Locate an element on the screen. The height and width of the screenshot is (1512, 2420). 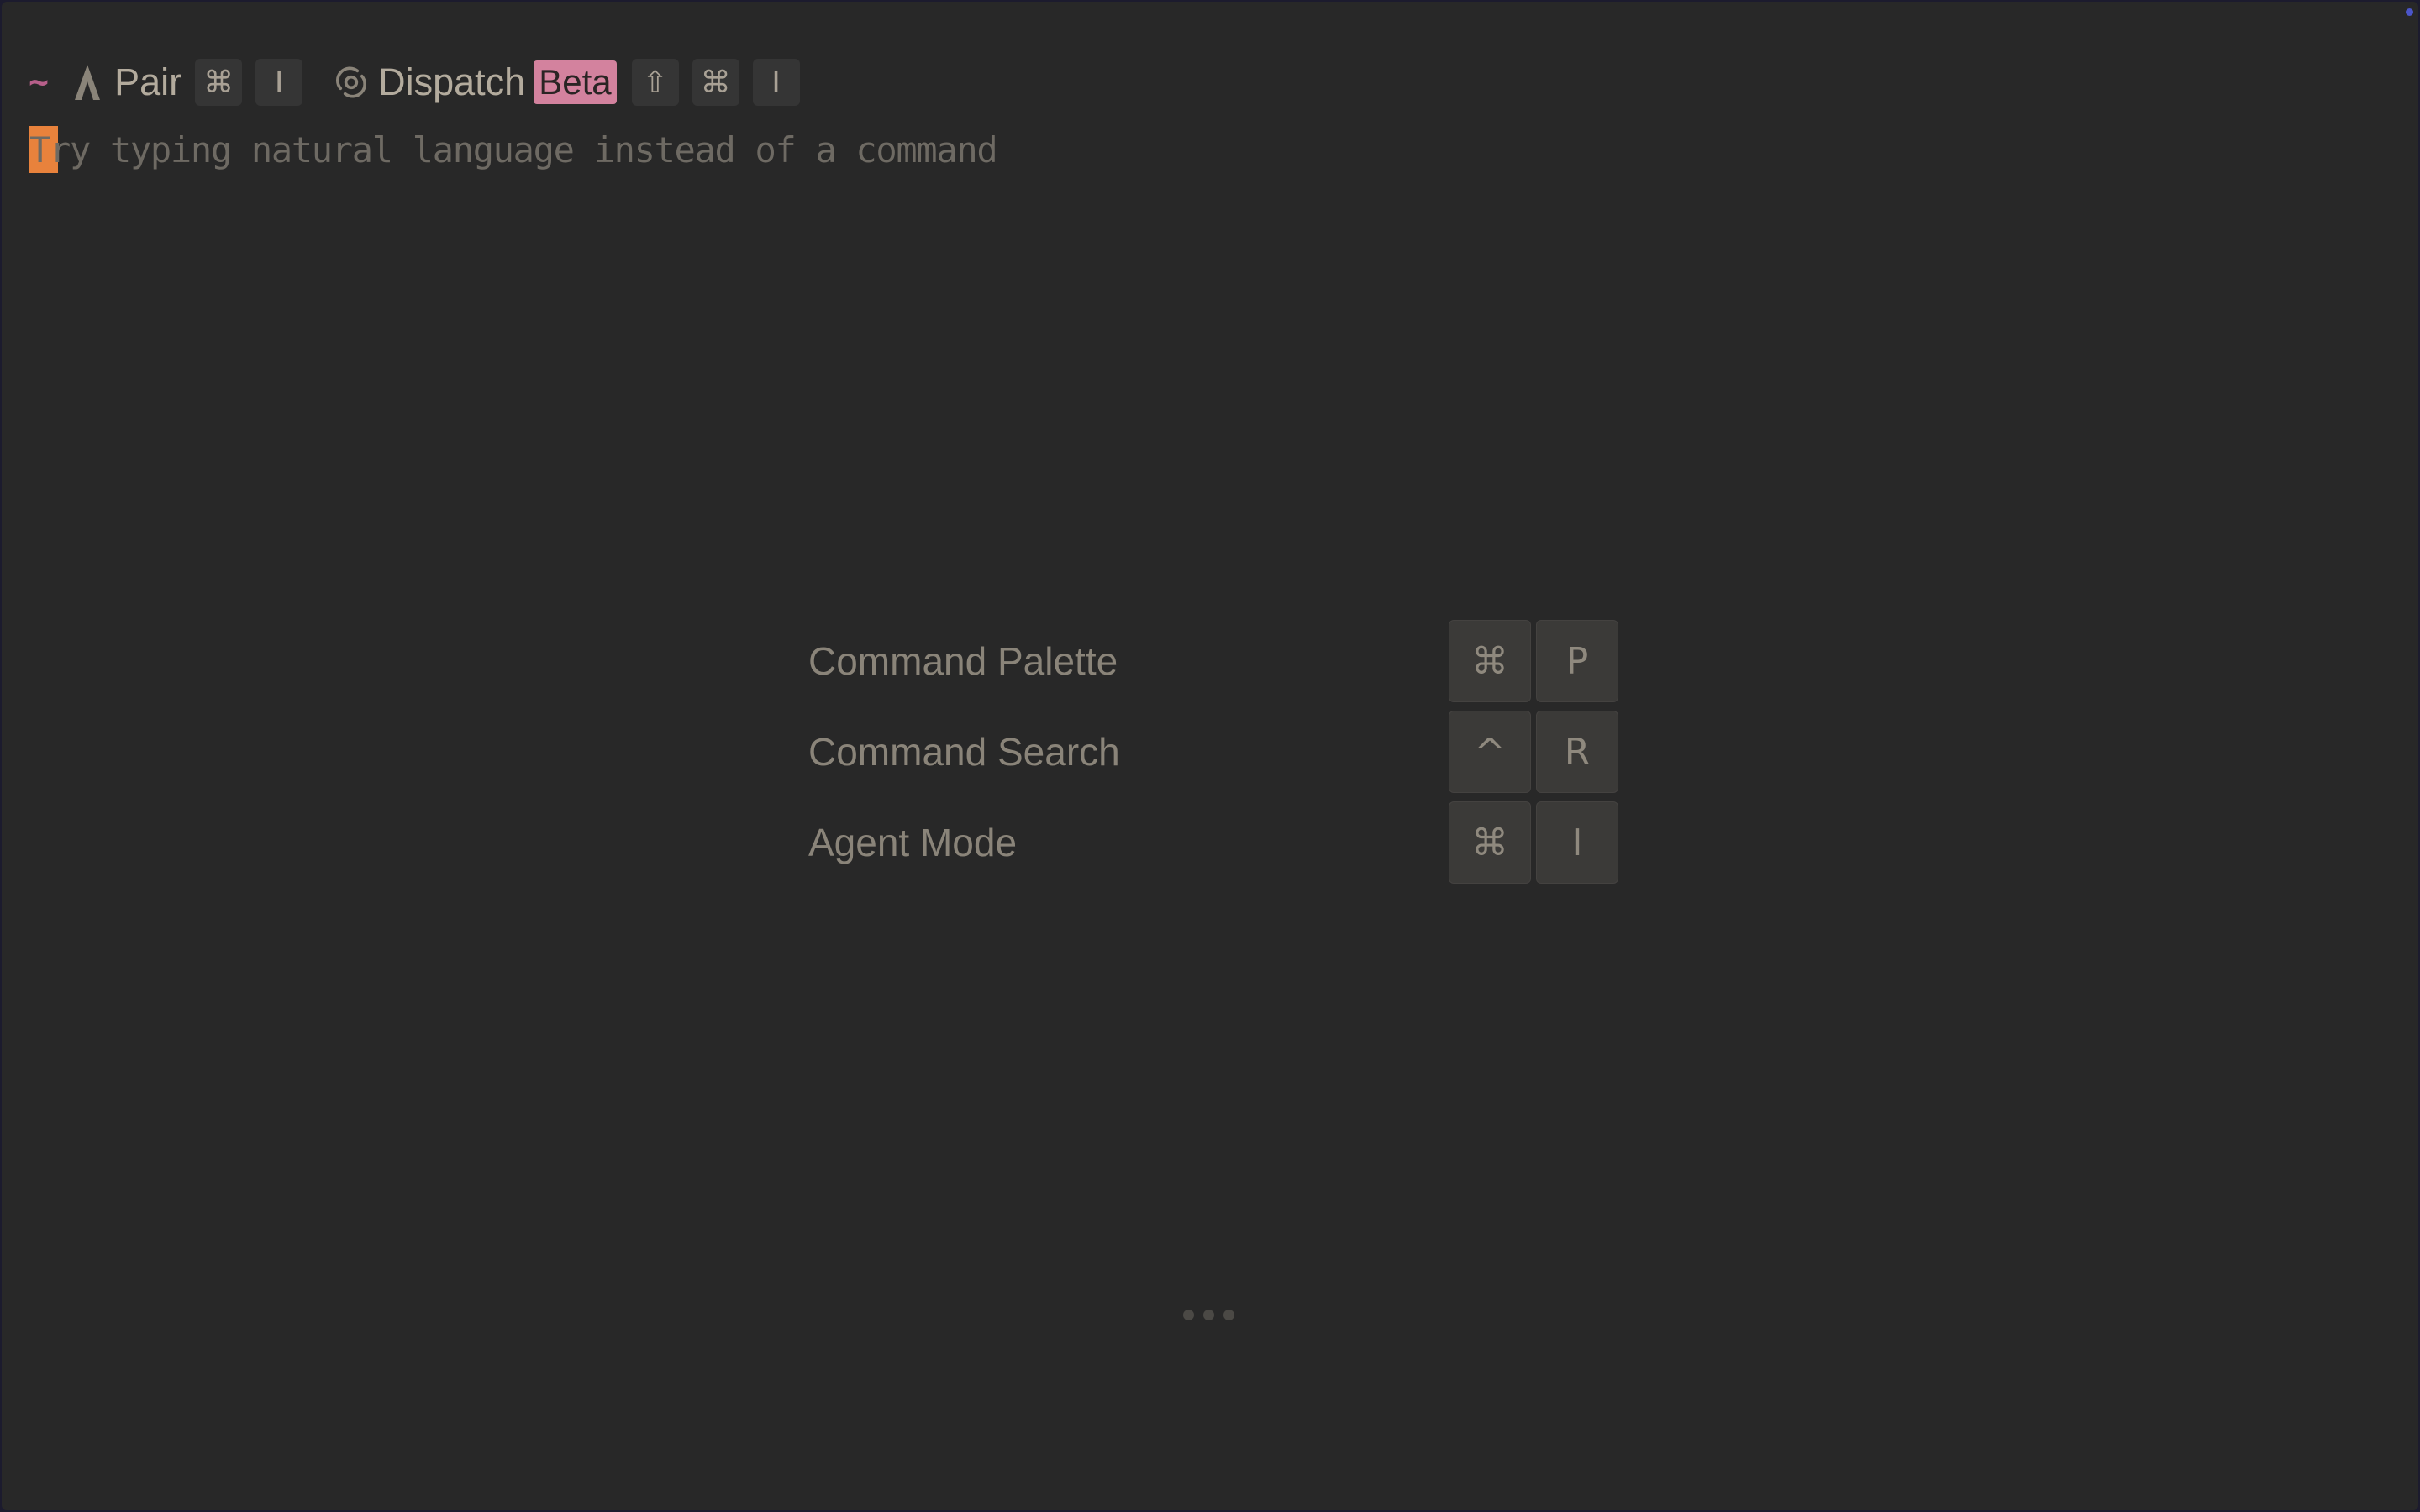
hint-command-search: Command Search ^ R is located at coordinates (1213, 752).